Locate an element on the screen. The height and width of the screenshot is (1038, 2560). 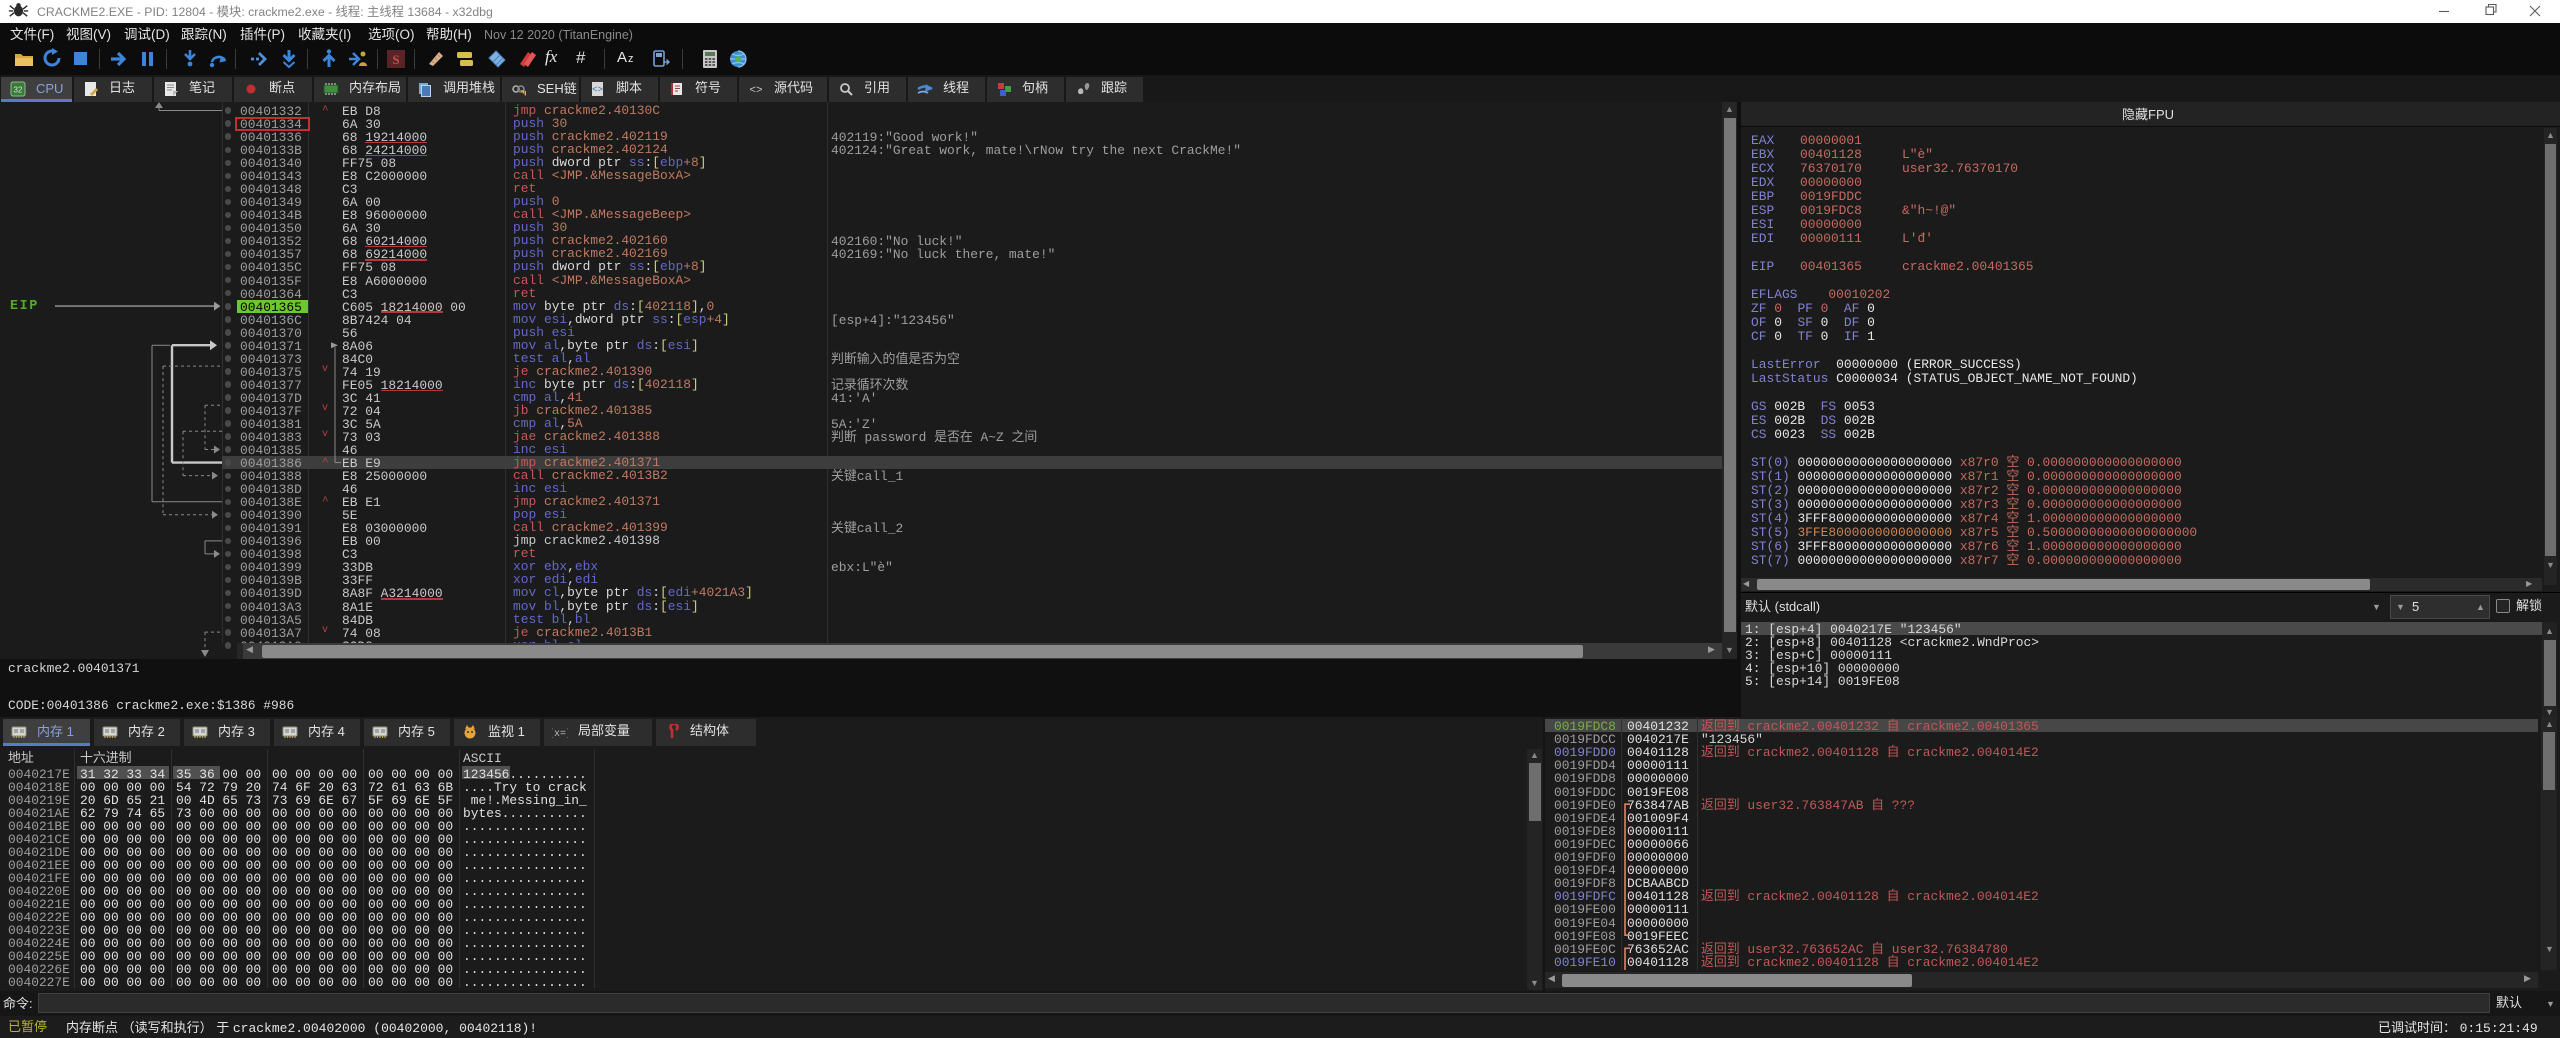
svg-text: S is located at coordinates (395, 59).